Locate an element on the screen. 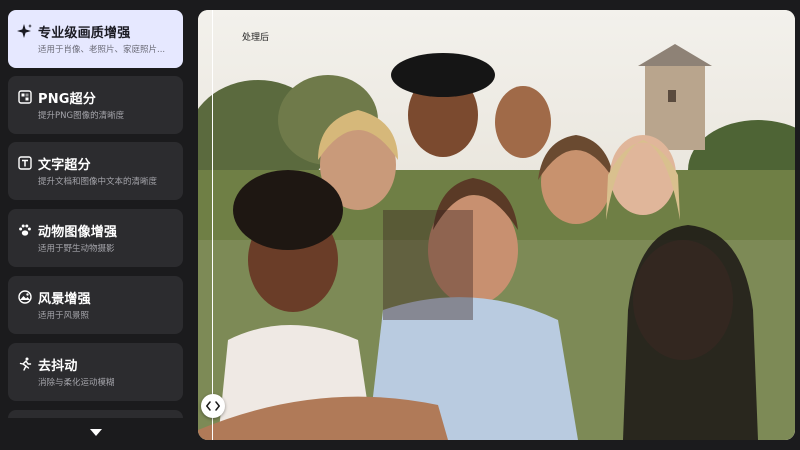  feature-card-title: 文字超分 is located at coordinates (64, 165).